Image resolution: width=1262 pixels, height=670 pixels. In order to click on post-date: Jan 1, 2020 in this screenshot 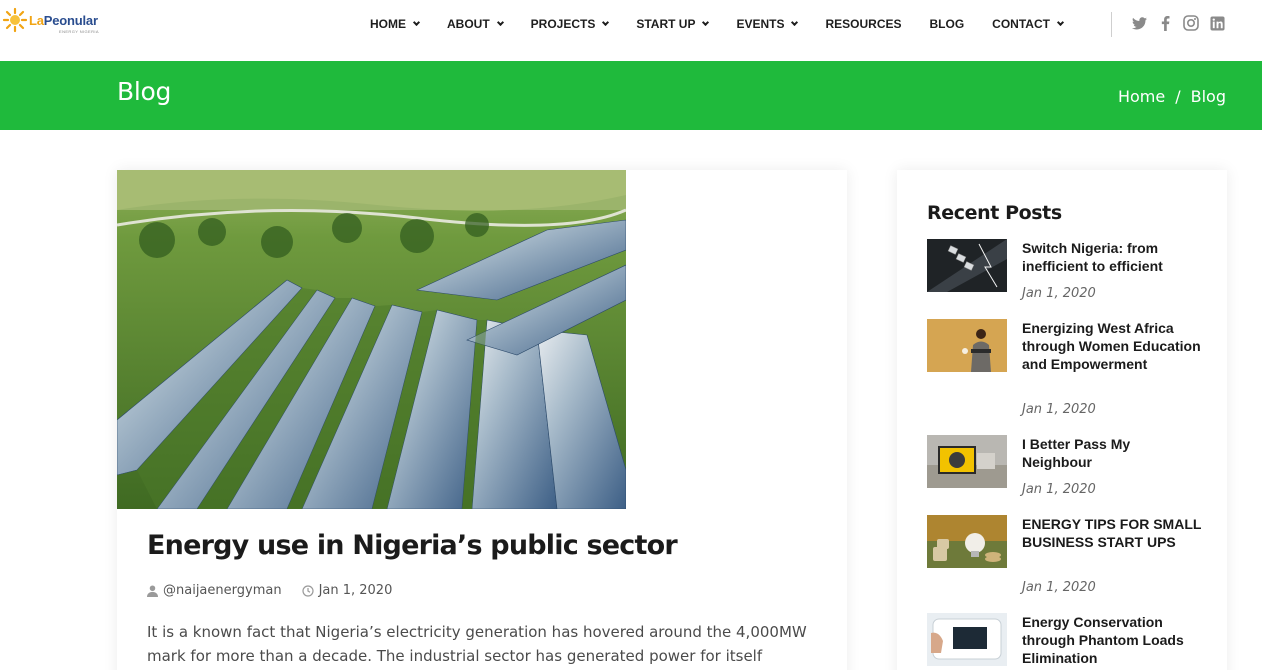, I will do `click(347, 590)`.